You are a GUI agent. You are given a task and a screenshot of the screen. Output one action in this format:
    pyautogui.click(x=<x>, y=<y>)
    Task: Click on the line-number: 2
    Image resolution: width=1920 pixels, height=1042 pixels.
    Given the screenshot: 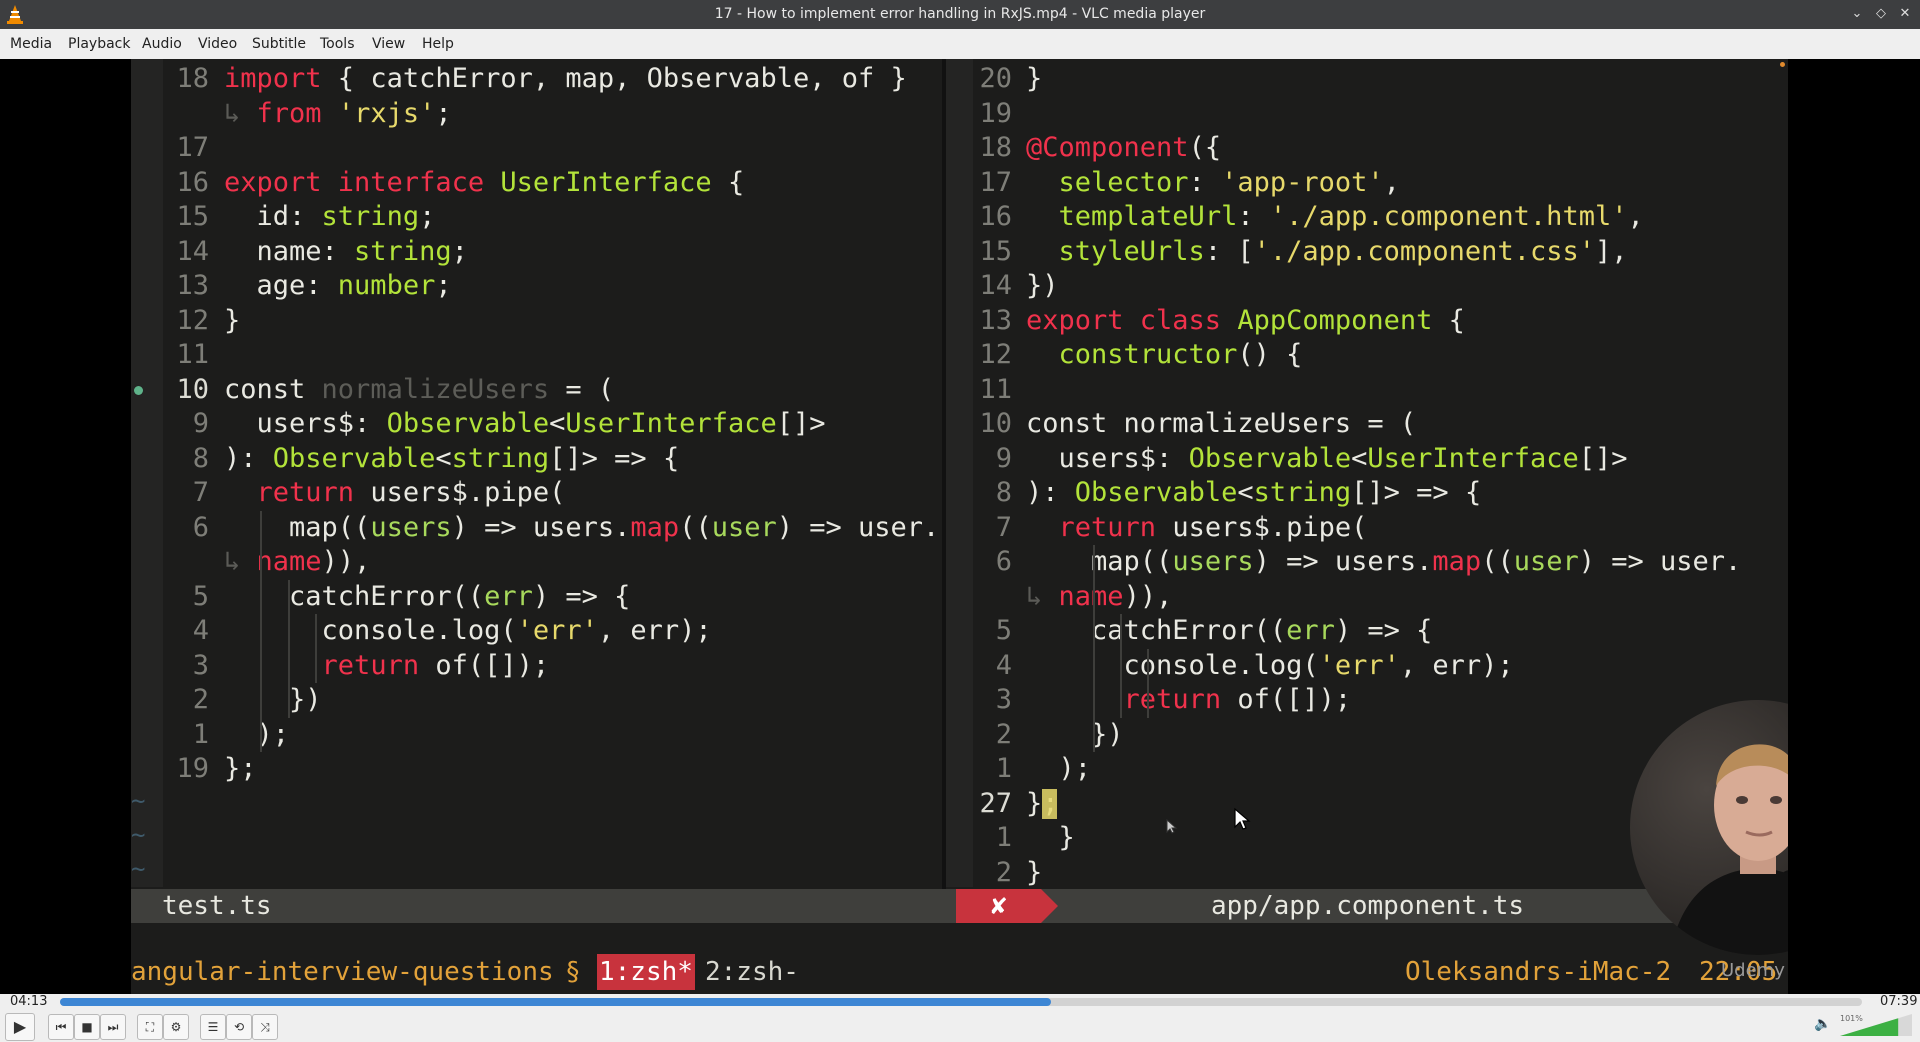 What is the action you would take?
    pyautogui.click(x=200, y=699)
    